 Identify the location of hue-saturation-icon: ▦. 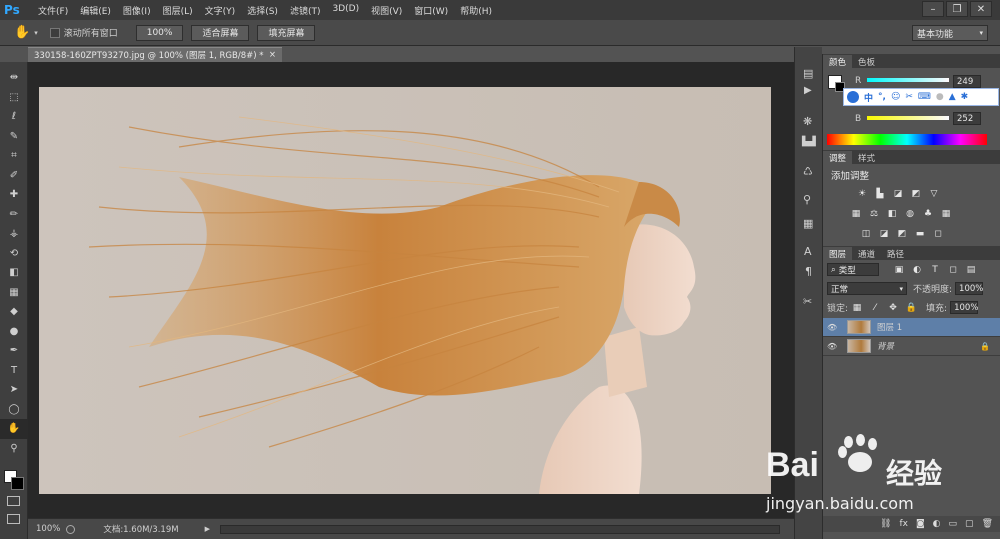
(856, 214).